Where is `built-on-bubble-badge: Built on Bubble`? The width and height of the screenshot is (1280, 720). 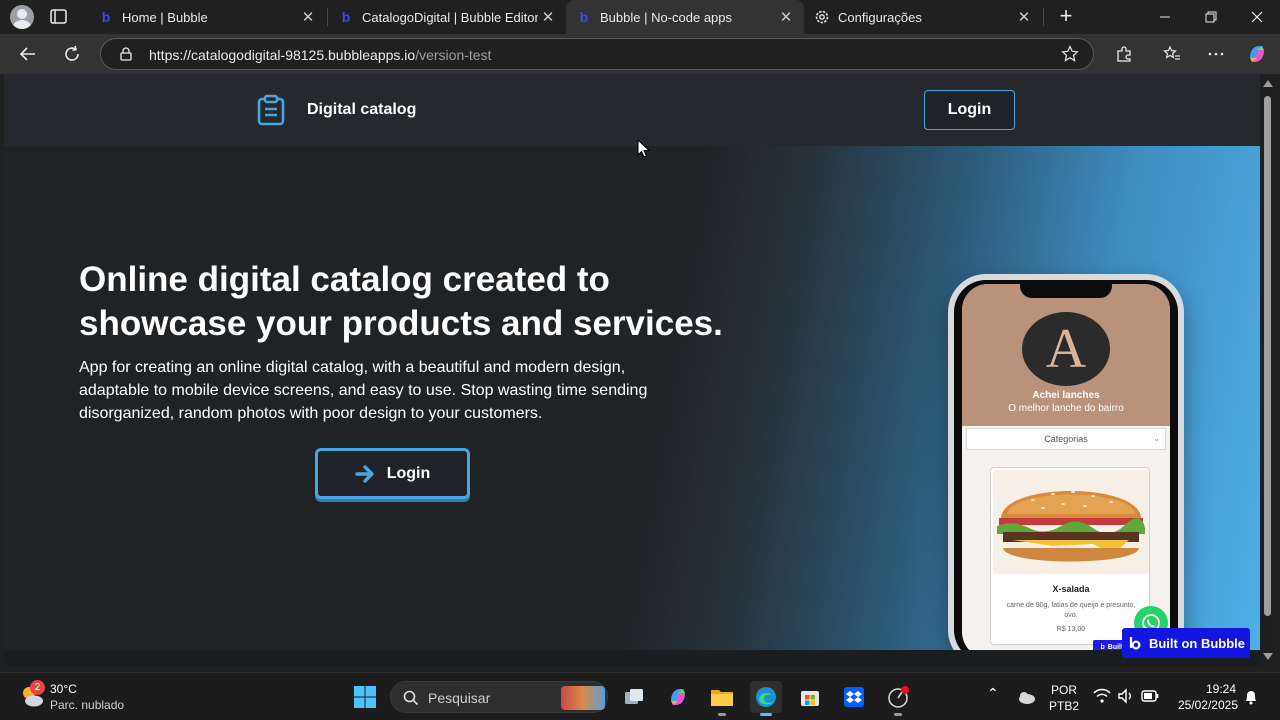
built-on-bubble-badge: Built on Bubble is located at coordinates (1186, 643).